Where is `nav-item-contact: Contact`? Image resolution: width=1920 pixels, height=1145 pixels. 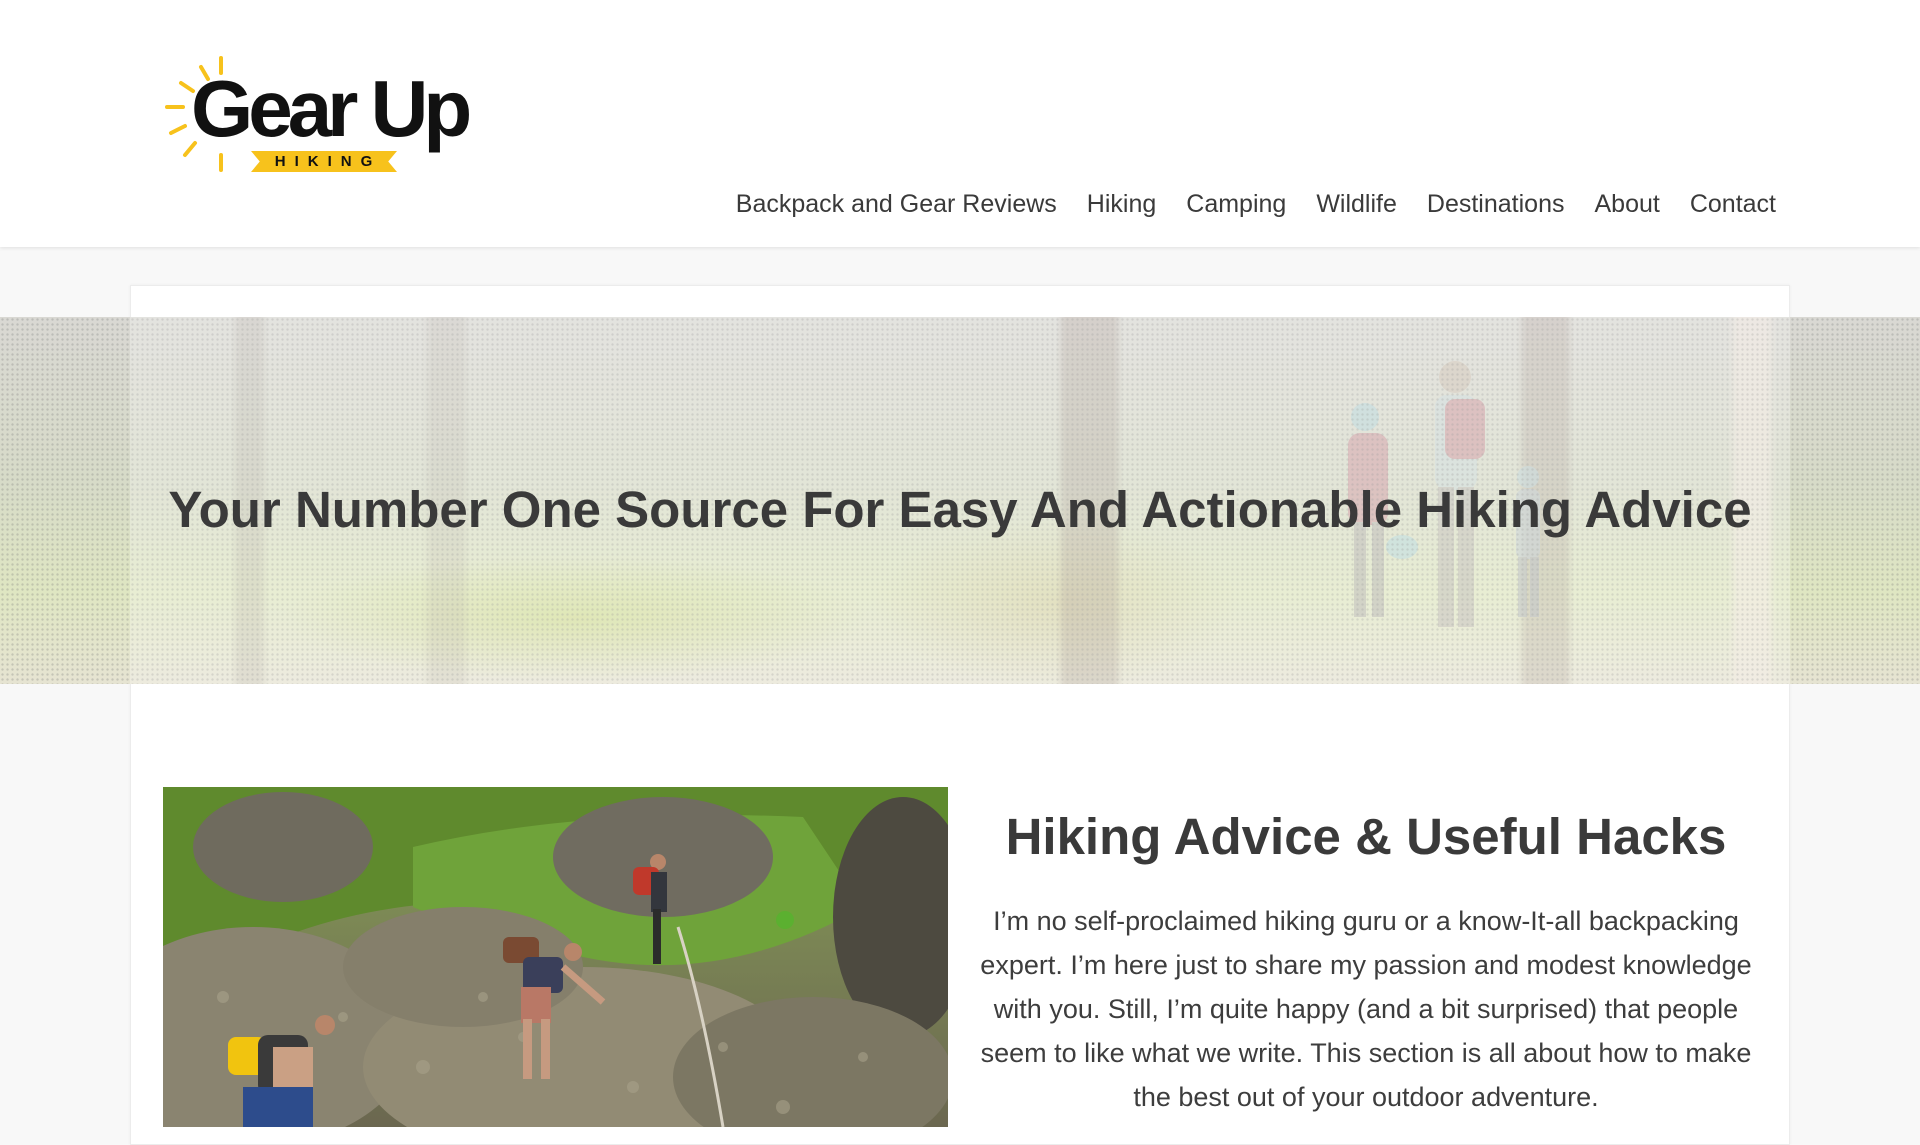
nav-item-contact: Contact is located at coordinates (1725, 204).